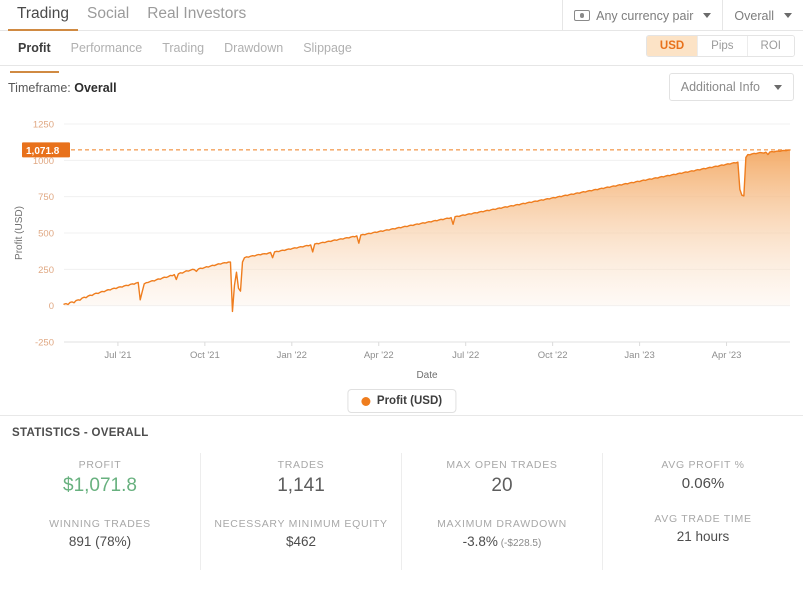 The image size is (803, 600). I want to click on unit-toggle-usd: USD, so click(672, 46).